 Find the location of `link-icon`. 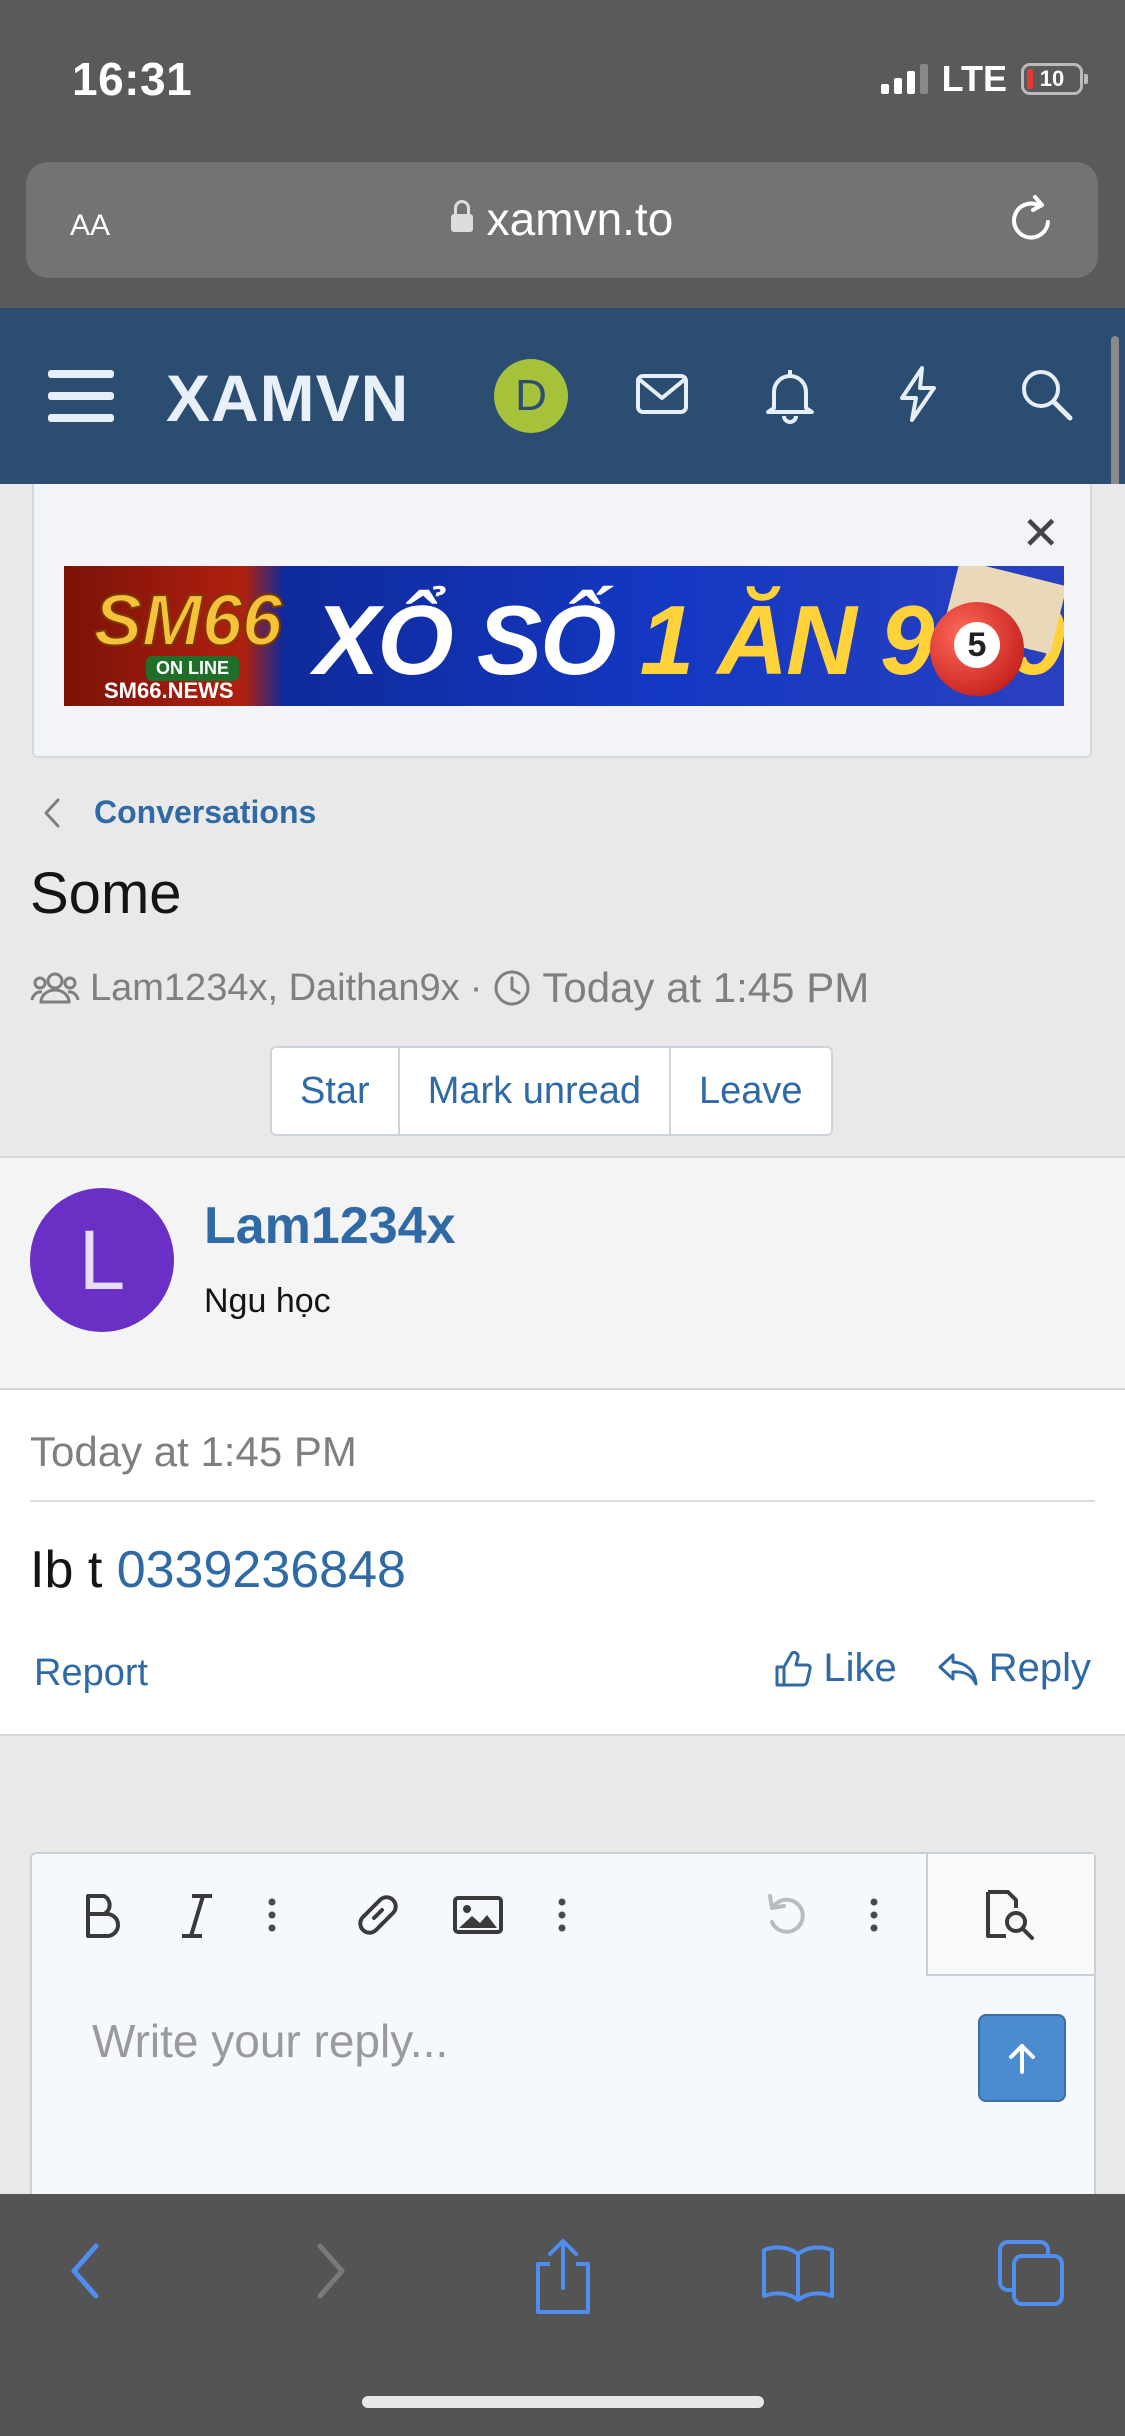

link-icon is located at coordinates (378, 1915).